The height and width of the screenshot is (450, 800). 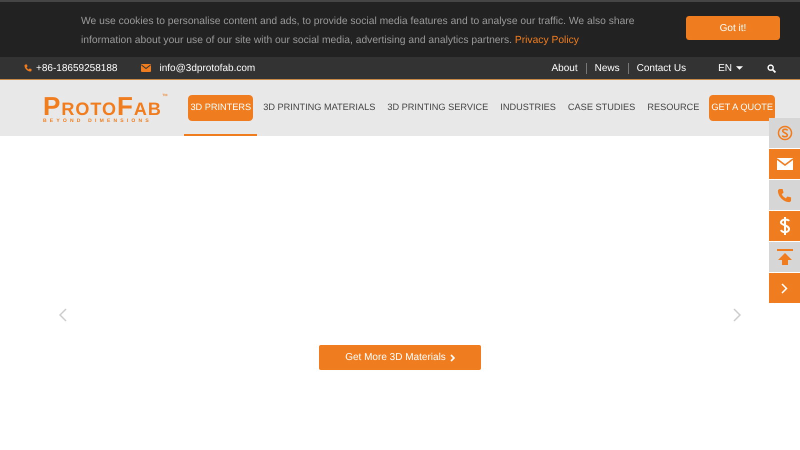 I want to click on back-to-top-icon, so click(x=784, y=257).